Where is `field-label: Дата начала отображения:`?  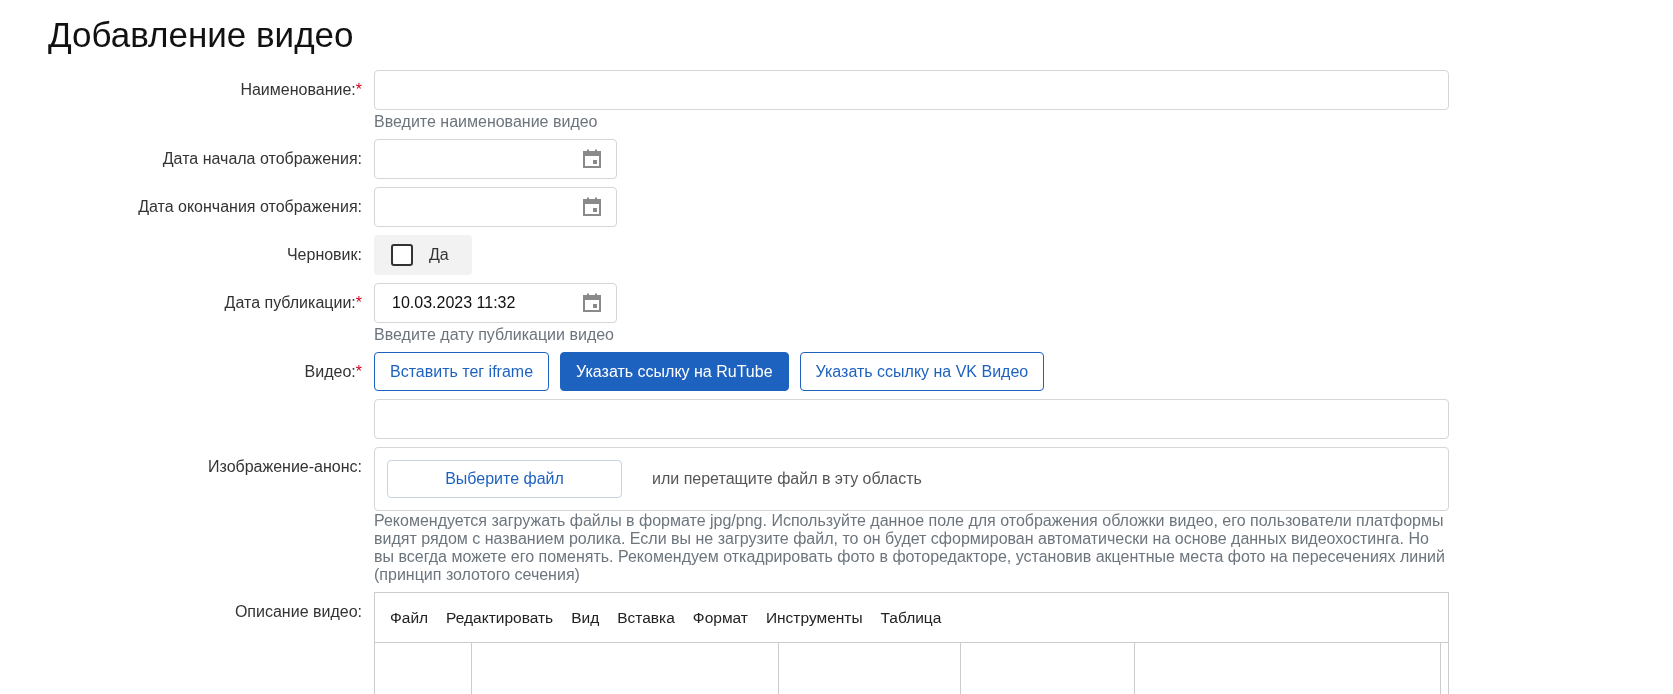 field-label: Дата начала отображения: is located at coordinates (262, 159).